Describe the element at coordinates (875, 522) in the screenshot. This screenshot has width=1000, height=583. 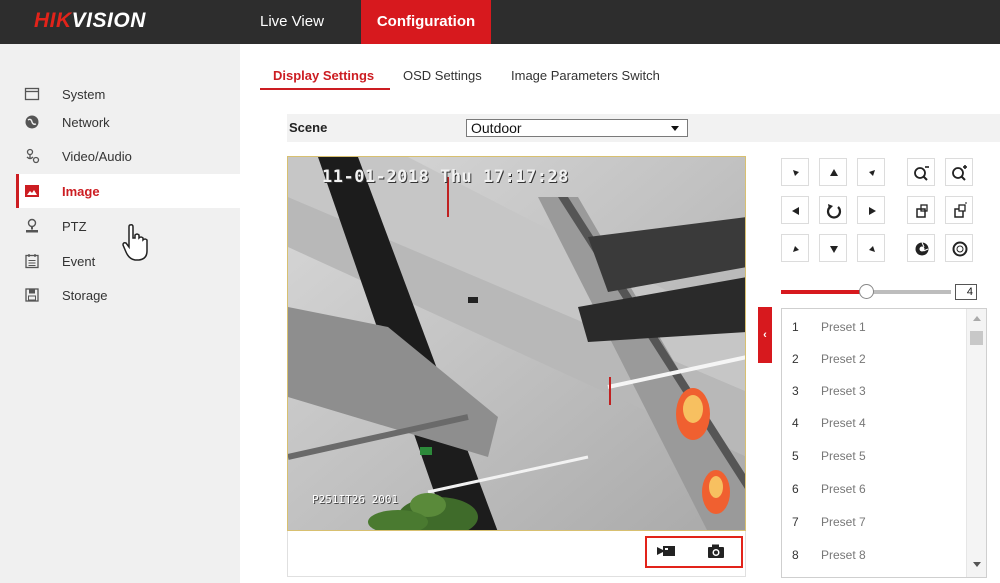
I see `preset-row: 7 Preset 7` at that location.